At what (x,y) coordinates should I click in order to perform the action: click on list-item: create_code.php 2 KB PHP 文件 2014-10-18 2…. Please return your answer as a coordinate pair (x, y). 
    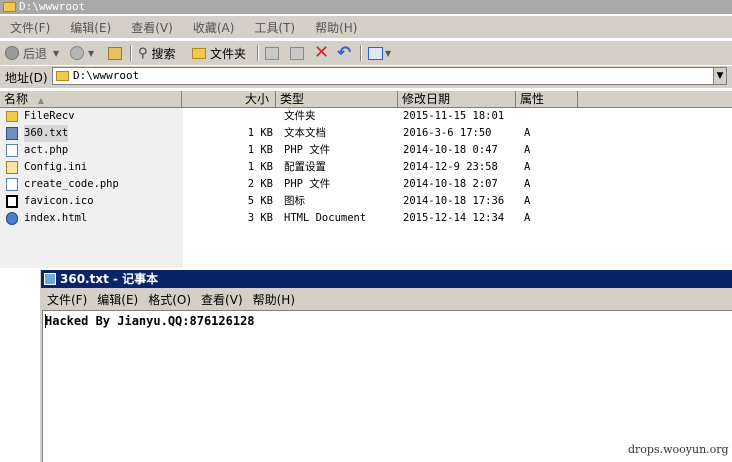
    Looking at the image, I should click on (280, 184).